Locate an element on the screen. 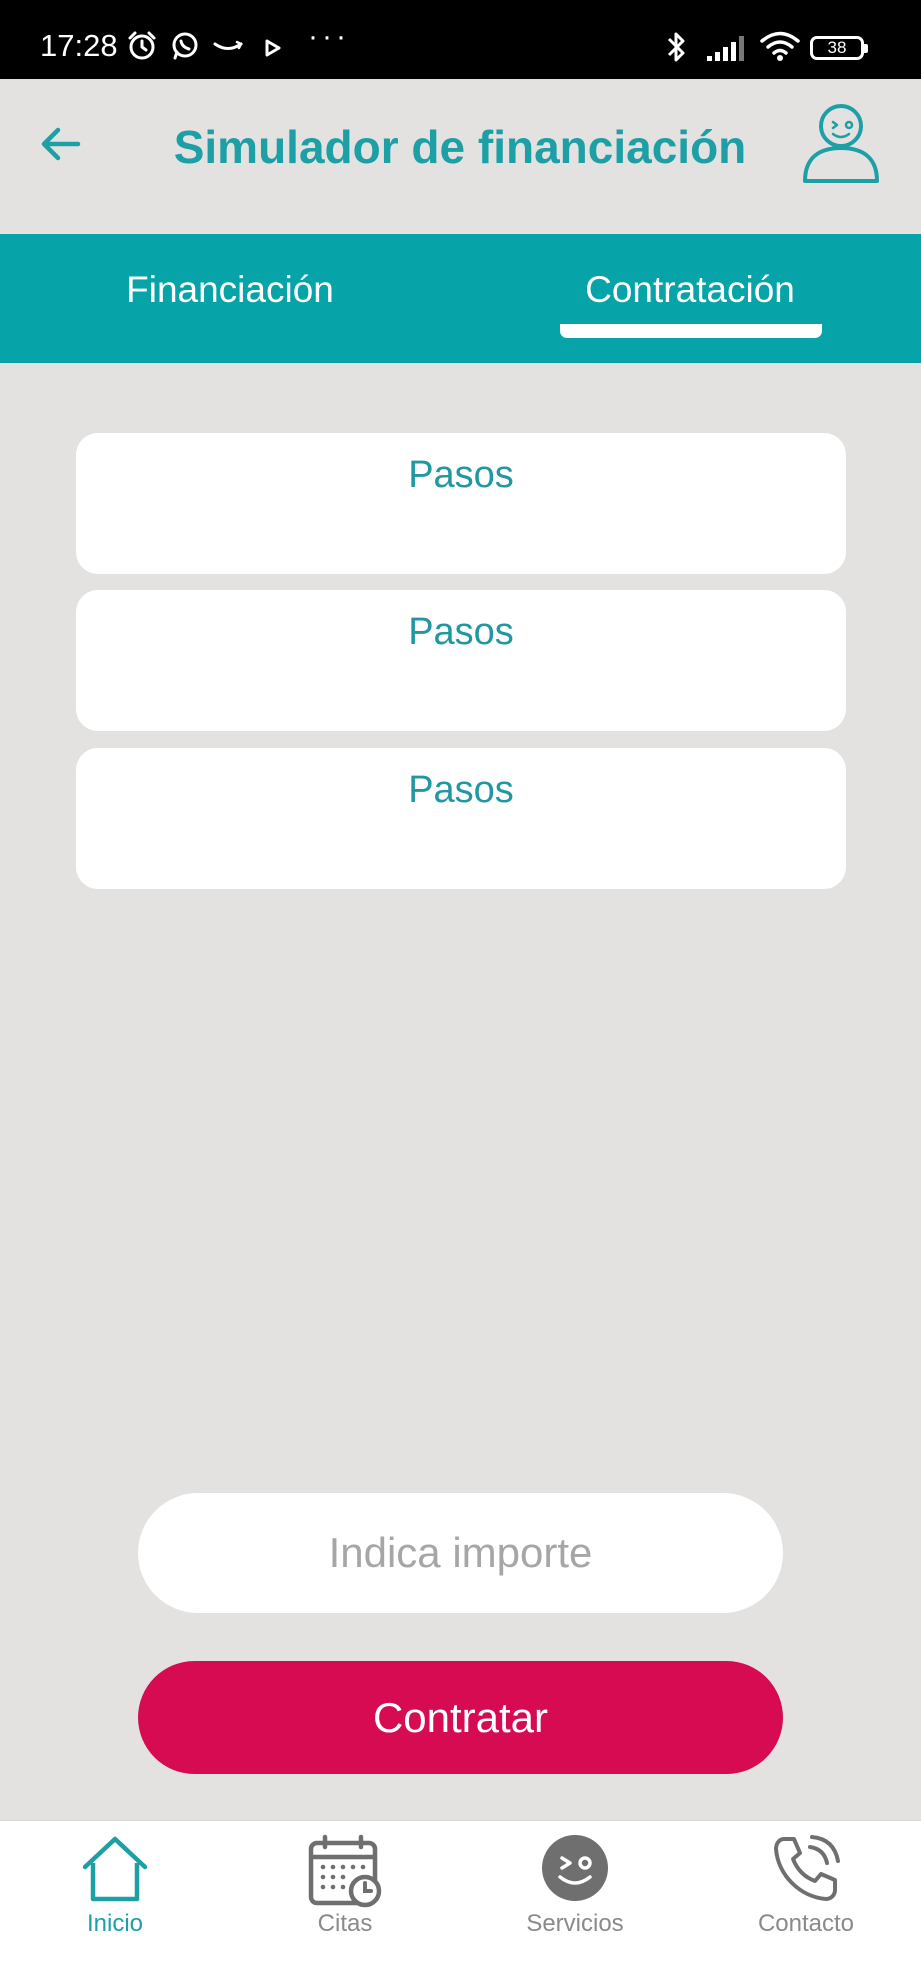 The image size is (921, 1966). wifi-icon is located at coordinates (780, 46).